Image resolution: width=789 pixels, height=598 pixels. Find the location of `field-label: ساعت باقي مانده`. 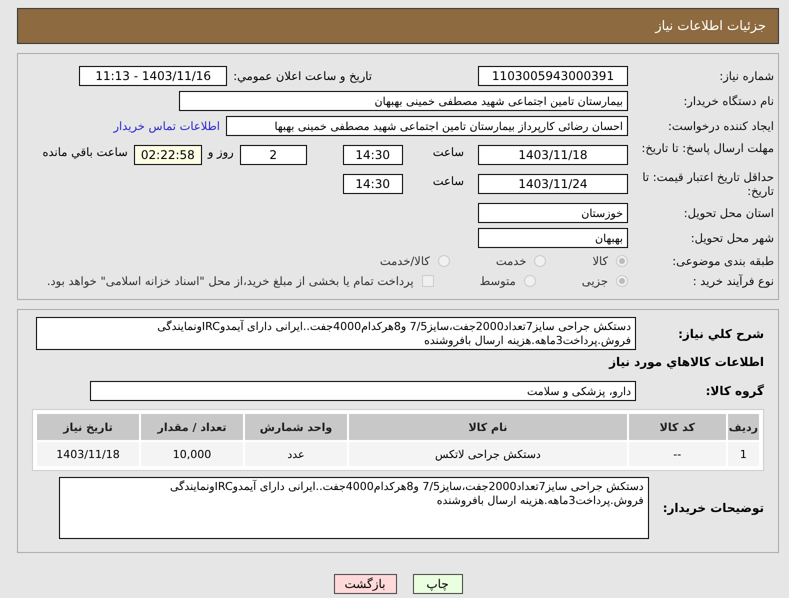

field-label: ساعت باقي مانده is located at coordinates (85, 152).